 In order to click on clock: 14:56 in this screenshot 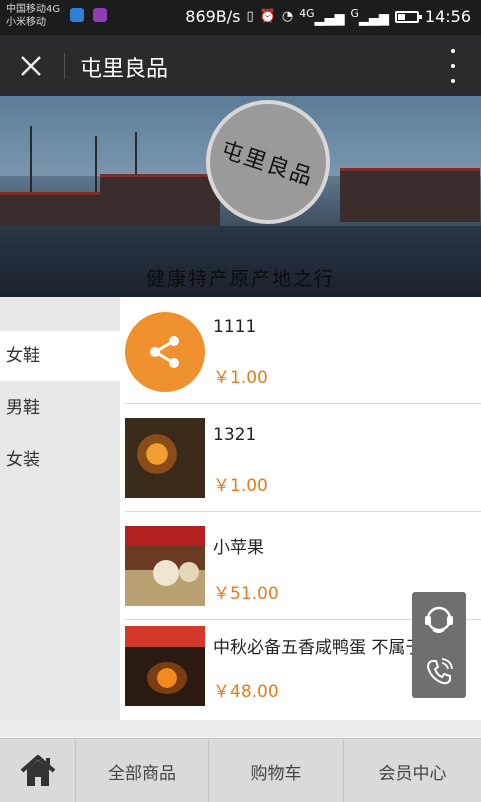, I will do `click(447, 17)`.